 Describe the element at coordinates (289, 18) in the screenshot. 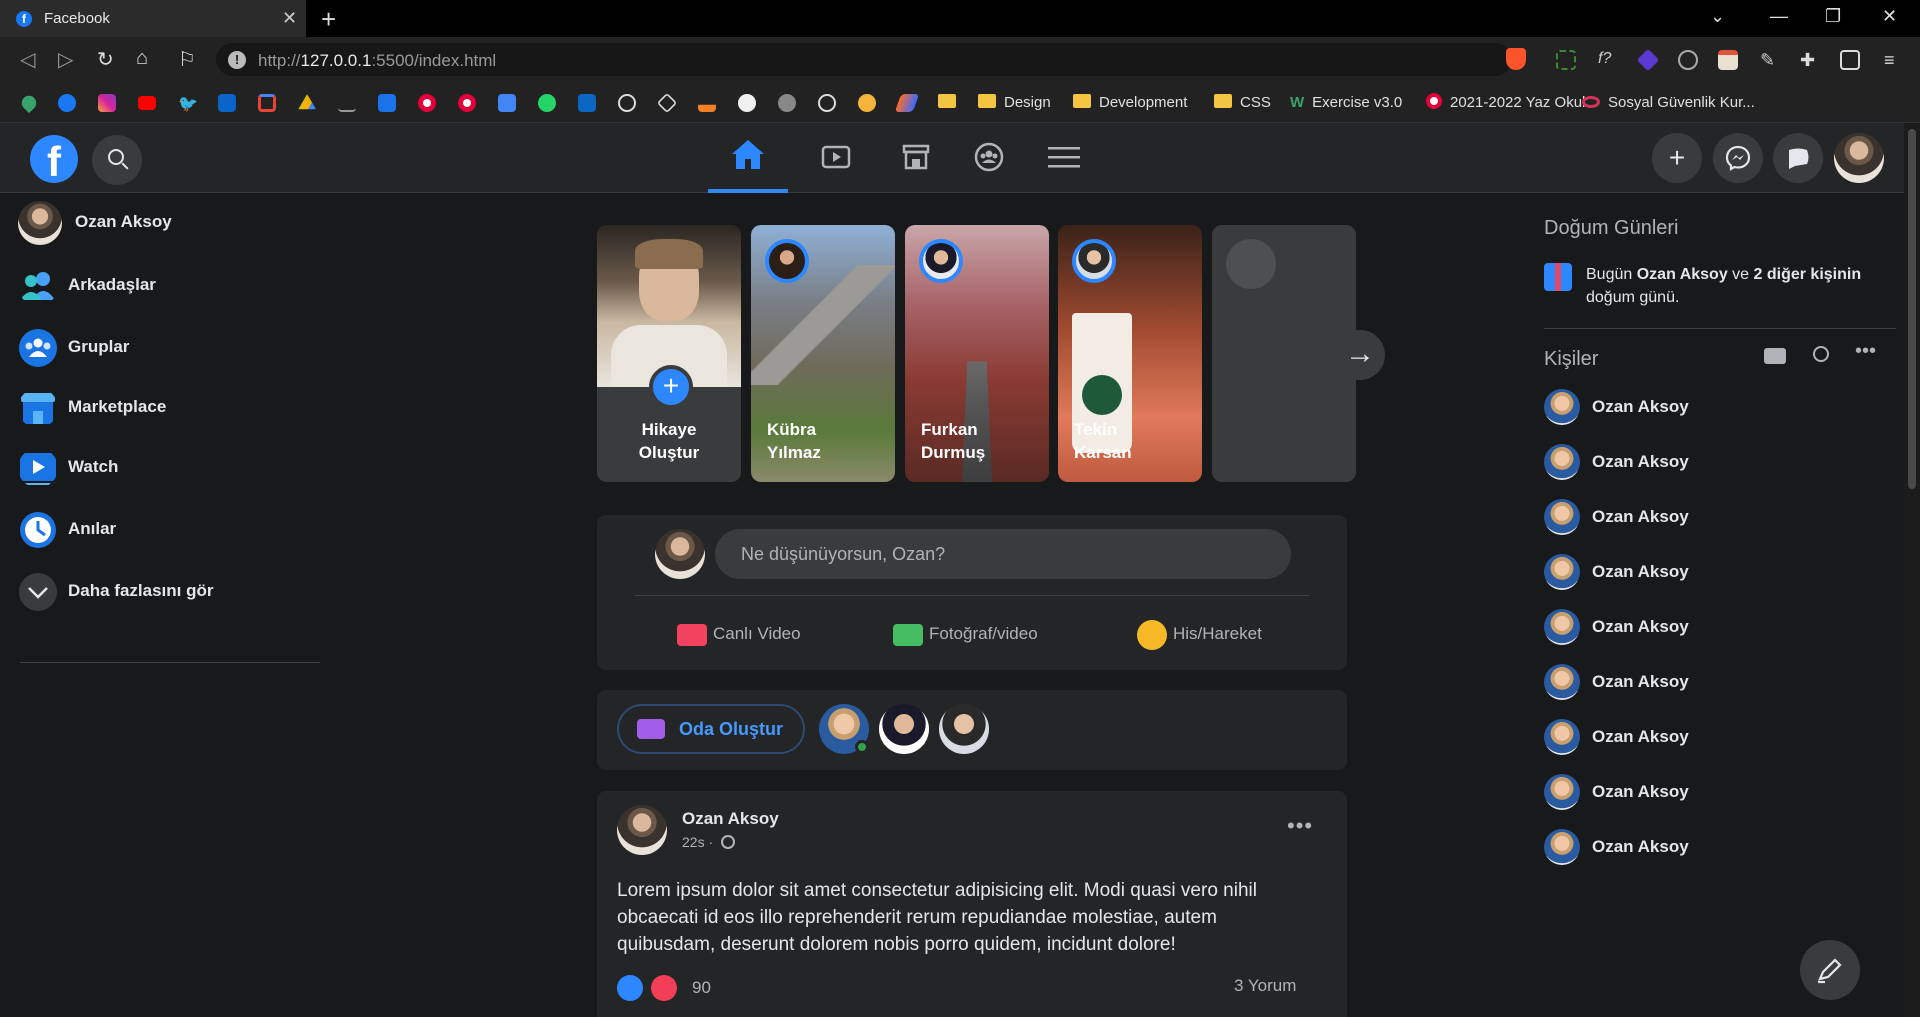

I see `tab-close-icon: ✕` at that location.